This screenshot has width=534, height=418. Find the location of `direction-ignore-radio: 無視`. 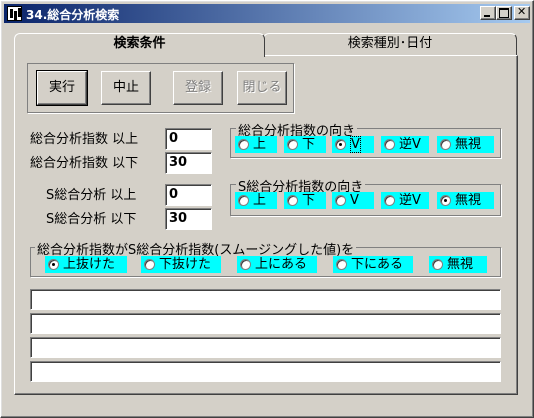

direction-ignore-radio: 無視 is located at coordinates (465, 144).